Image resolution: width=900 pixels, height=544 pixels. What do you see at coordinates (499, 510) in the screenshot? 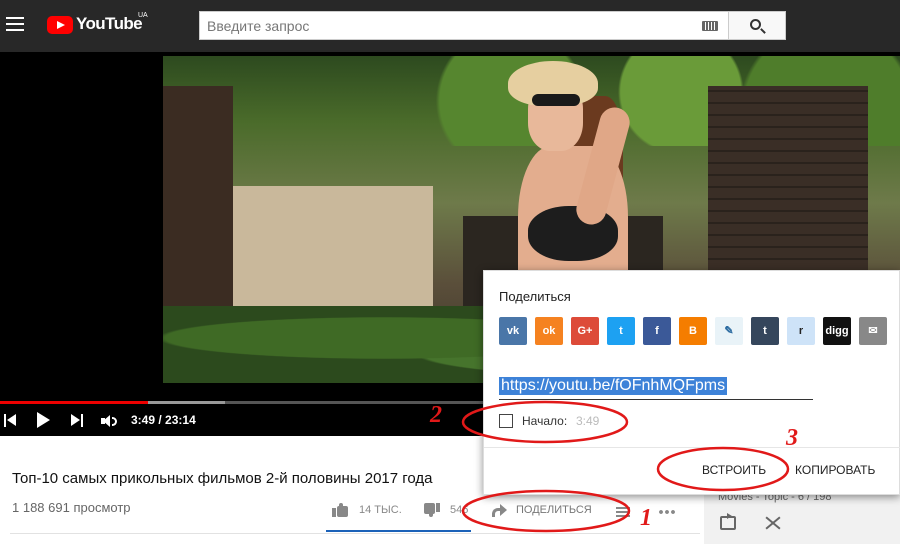
I see `share-arrow-icon` at bounding box center [499, 510].